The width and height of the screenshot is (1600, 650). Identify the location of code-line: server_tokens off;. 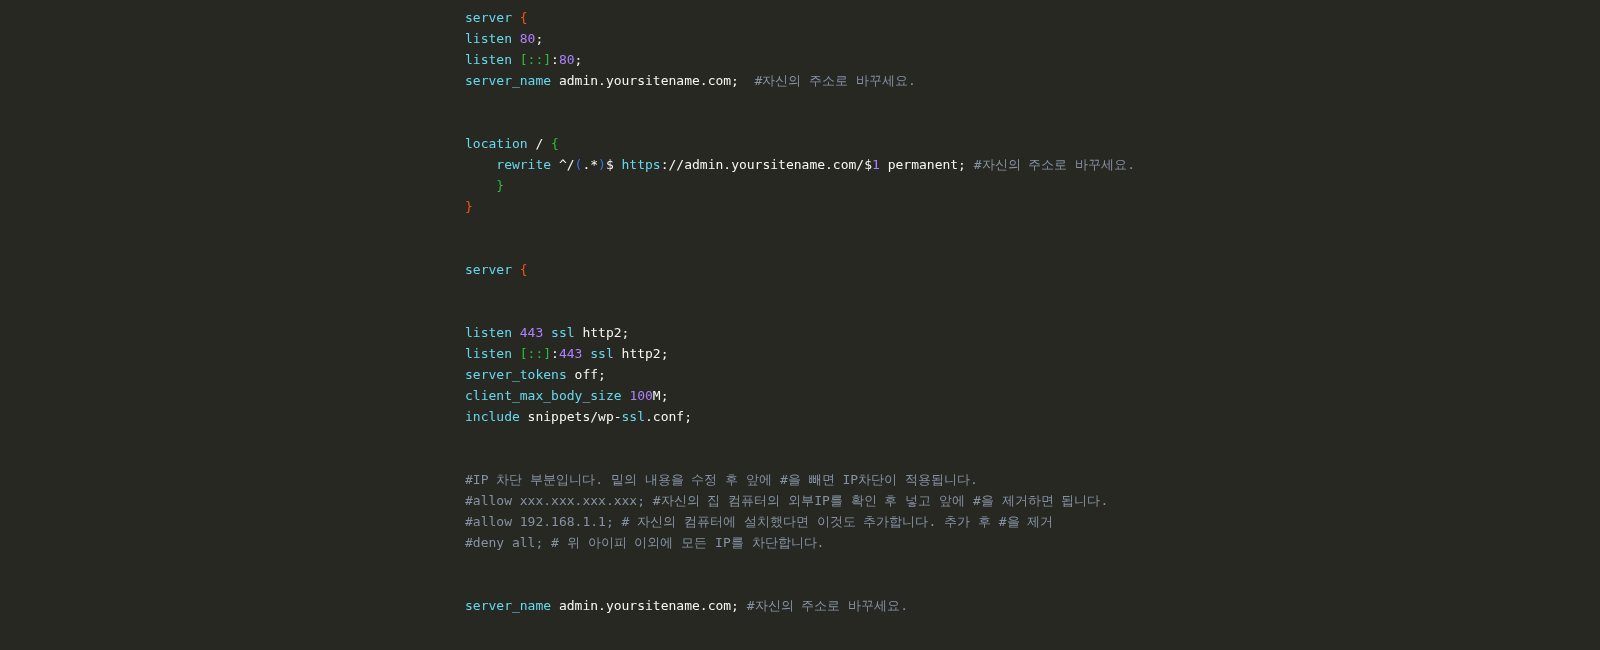
(535, 375).